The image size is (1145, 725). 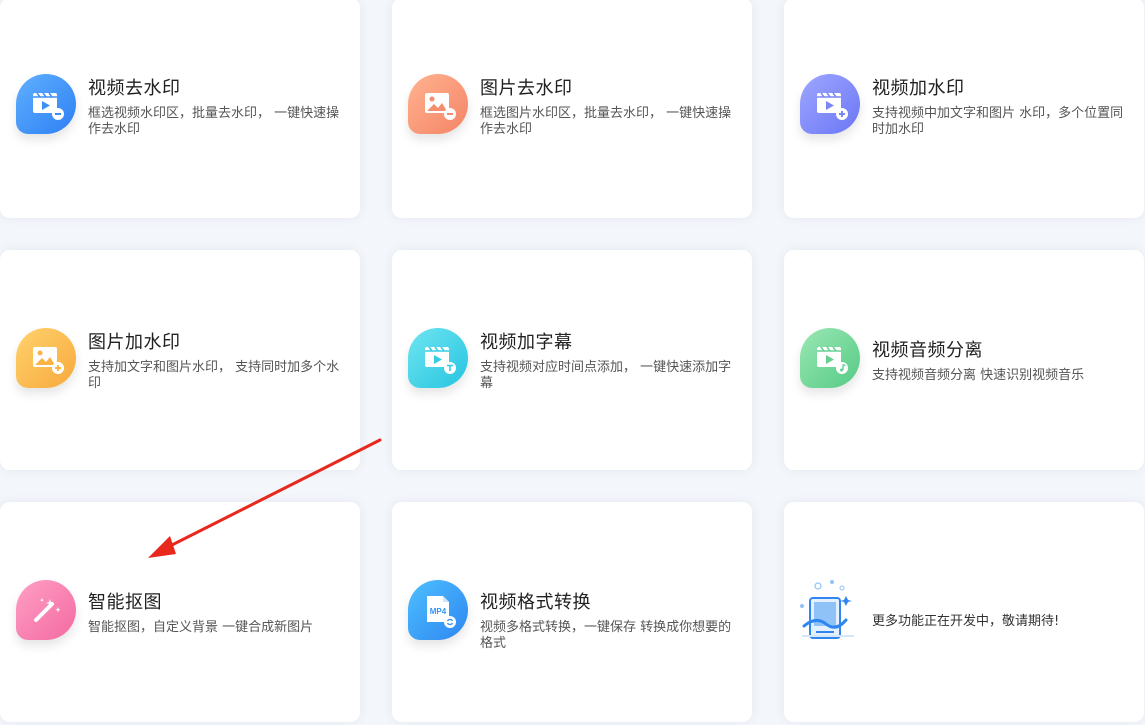 I want to click on card-title: 视频去水印, so click(x=134, y=88).